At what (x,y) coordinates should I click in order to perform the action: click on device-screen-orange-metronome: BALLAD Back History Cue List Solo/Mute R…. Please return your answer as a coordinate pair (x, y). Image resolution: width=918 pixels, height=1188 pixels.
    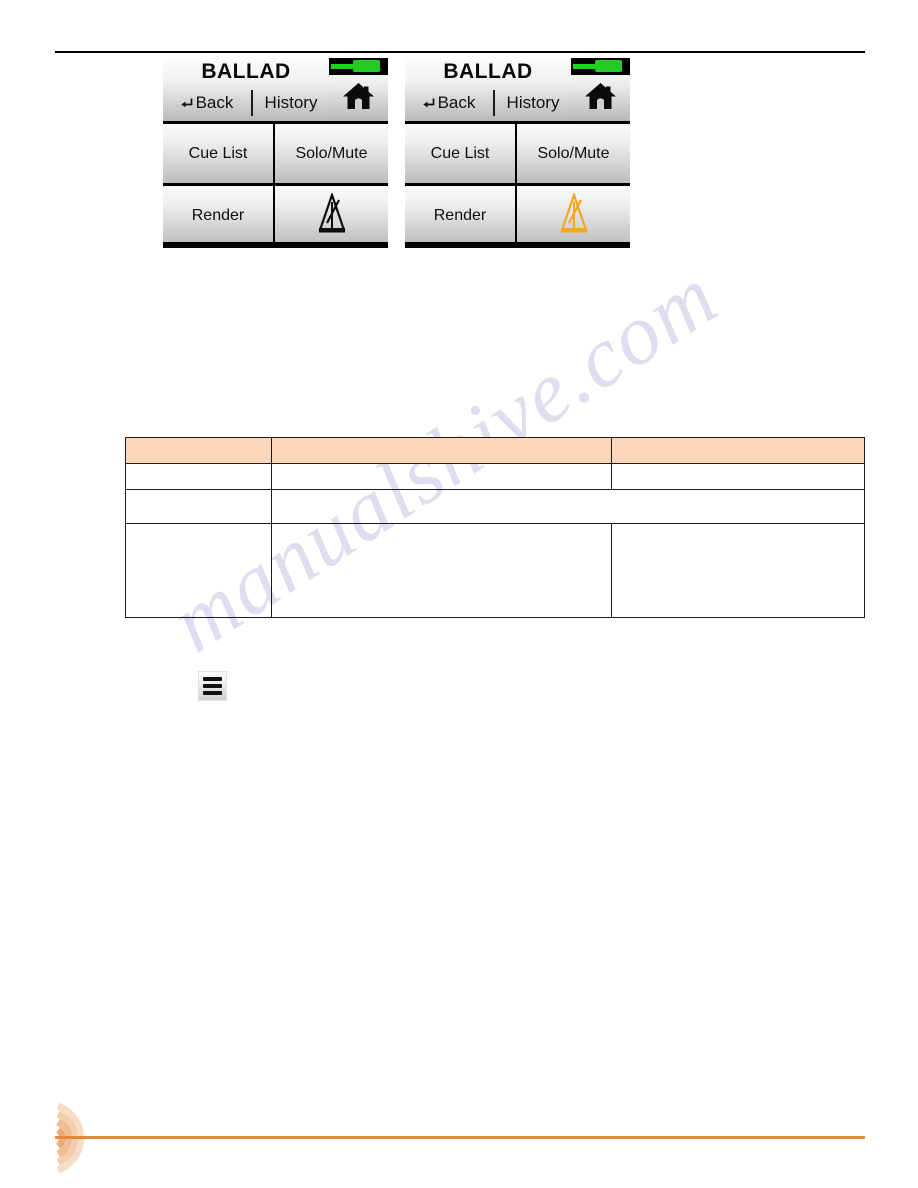
    Looking at the image, I should click on (517, 153).